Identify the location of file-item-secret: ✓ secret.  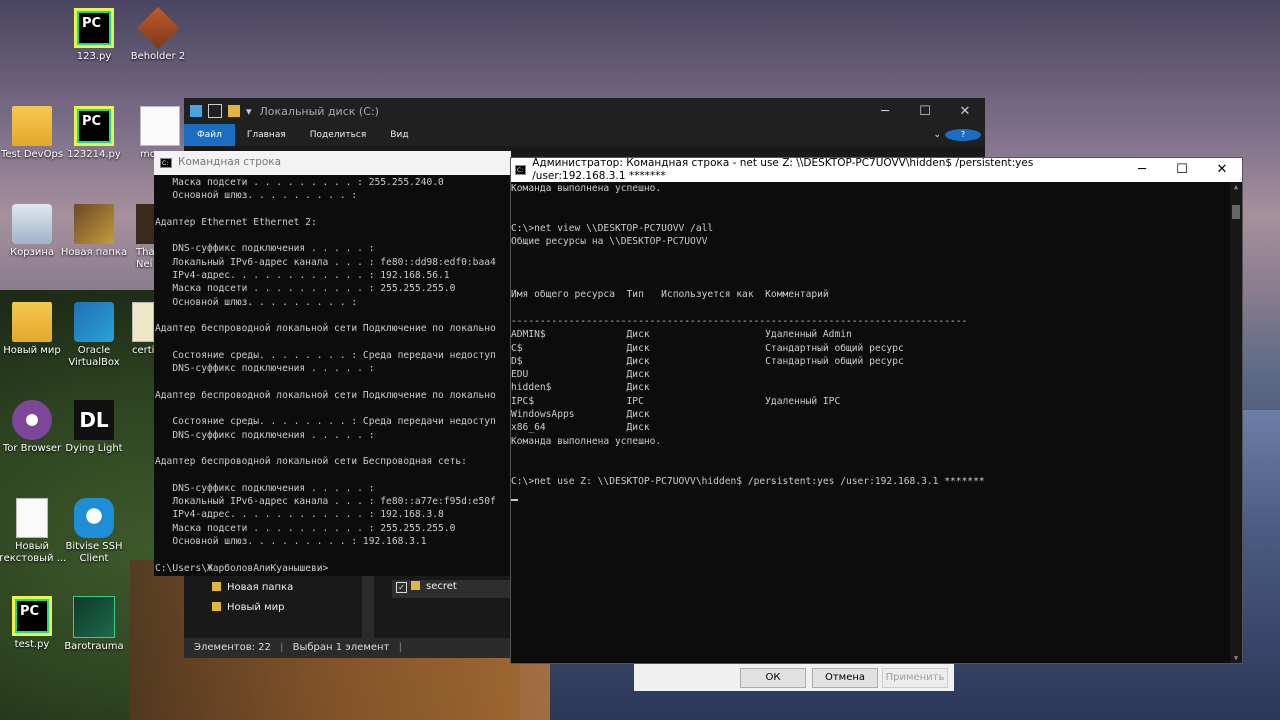
(456, 589).